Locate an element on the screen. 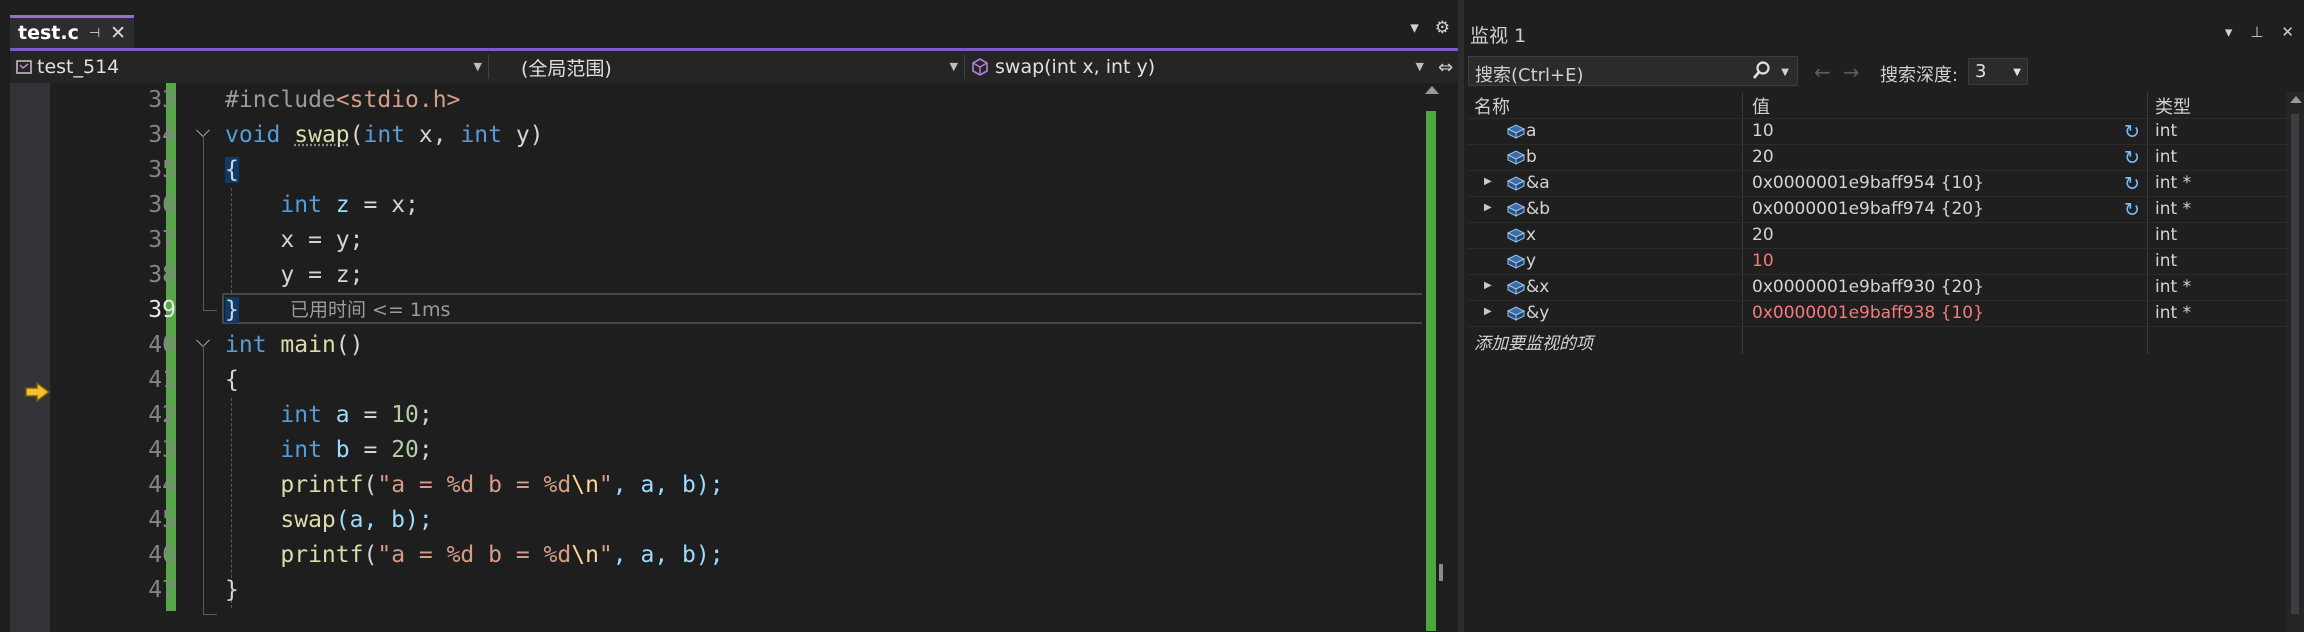 The width and height of the screenshot is (2304, 632). code-line: void swap(int x, int y) is located at coordinates (384, 135).